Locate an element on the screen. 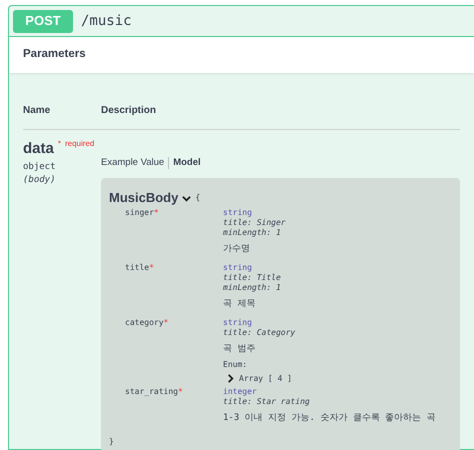 The width and height of the screenshot is (474, 450). property-detail: title: Category is located at coordinates (259, 333).